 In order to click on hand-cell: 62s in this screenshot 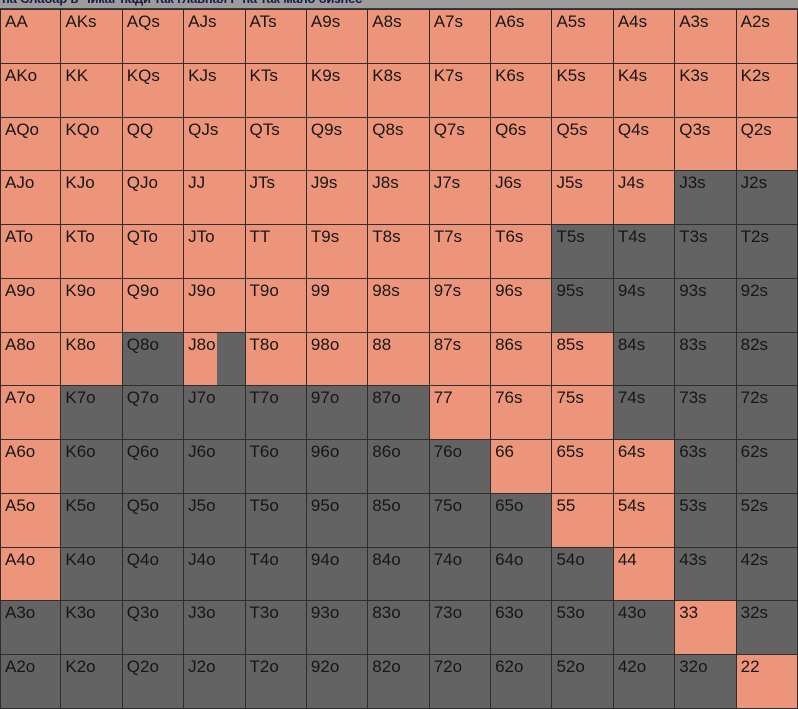, I will do `click(767, 467)`.